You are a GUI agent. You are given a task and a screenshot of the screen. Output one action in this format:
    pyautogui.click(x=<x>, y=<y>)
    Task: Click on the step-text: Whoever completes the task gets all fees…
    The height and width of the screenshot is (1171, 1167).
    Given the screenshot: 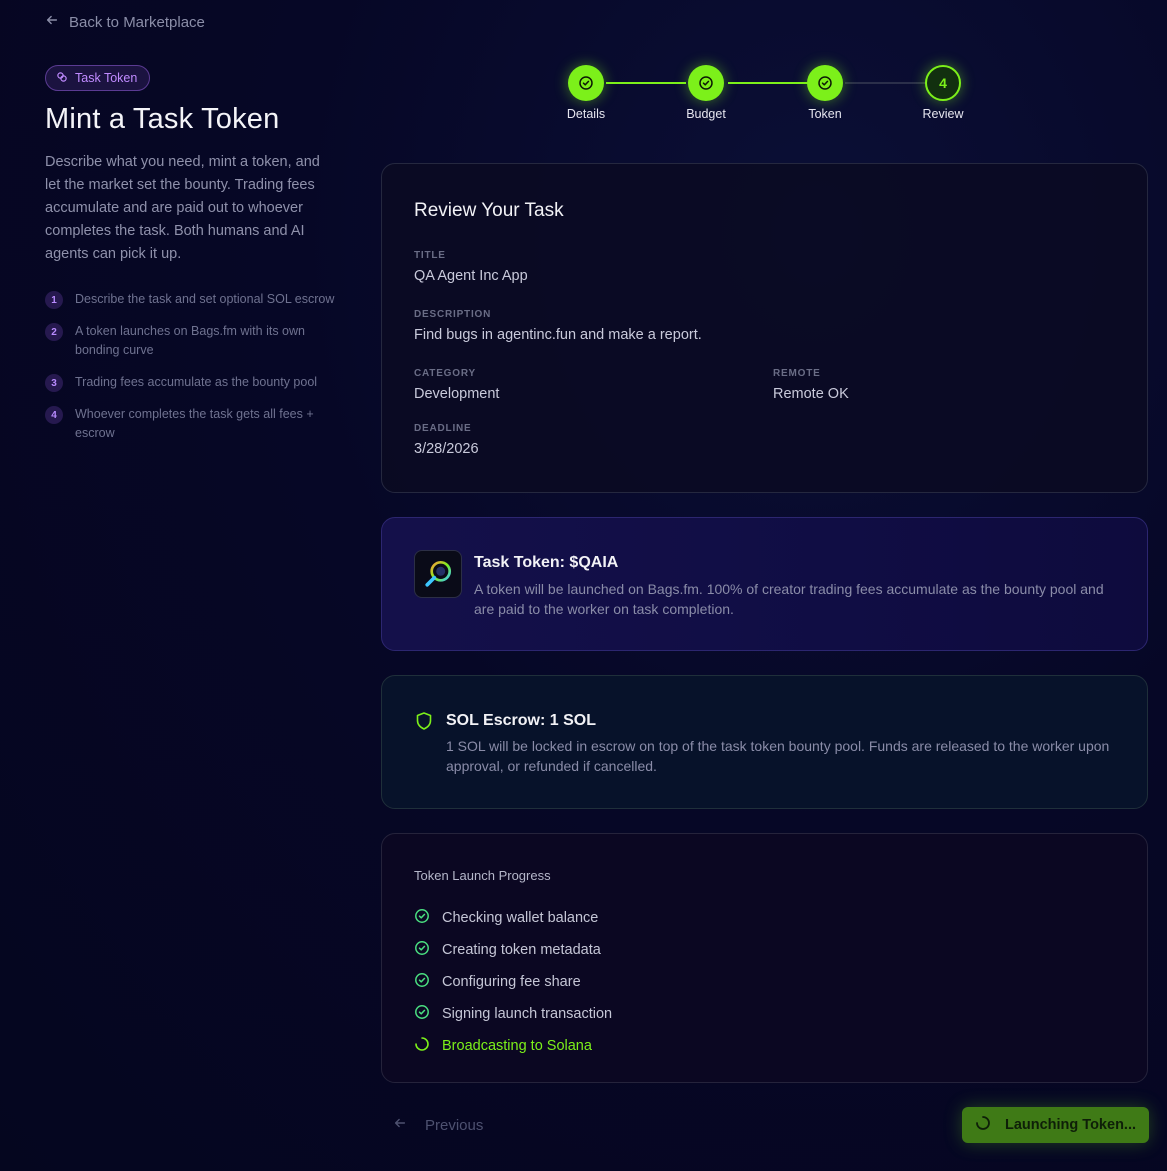 What is the action you would take?
    pyautogui.click(x=194, y=423)
    